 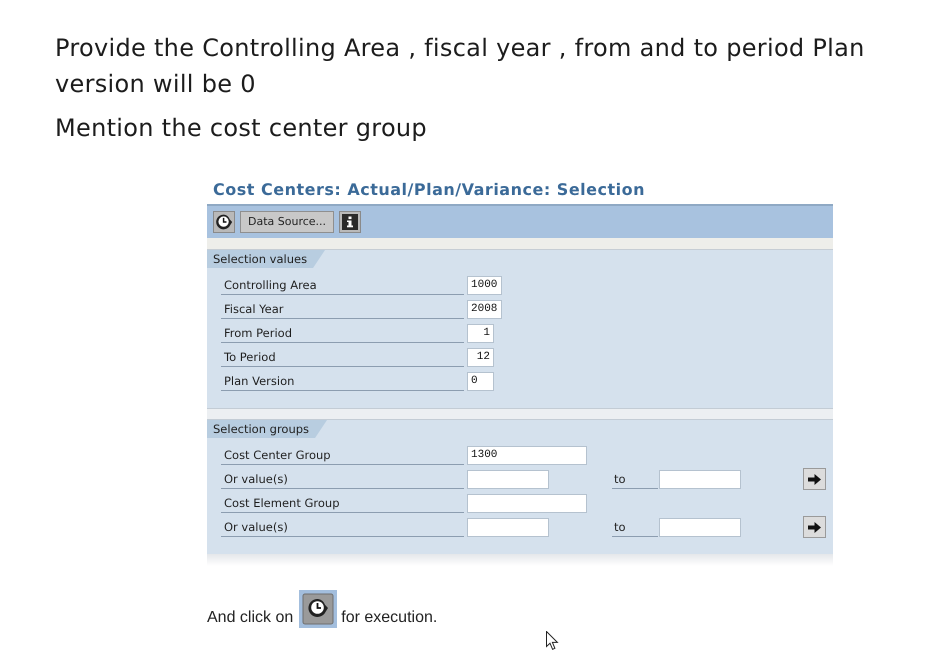 What do you see at coordinates (267, 429) in the screenshot?
I see `section-title: Selection groups` at bounding box center [267, 429].